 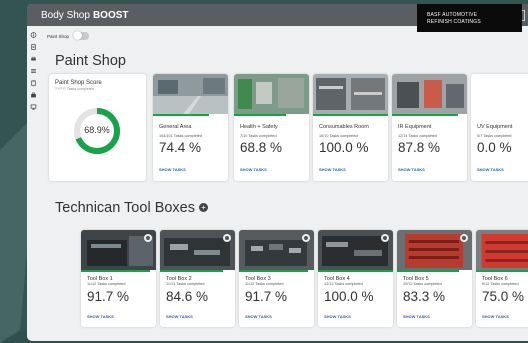 I want to click on tool-boxes-title: Technican Tool Boxes +, so click(x=131, y=208).